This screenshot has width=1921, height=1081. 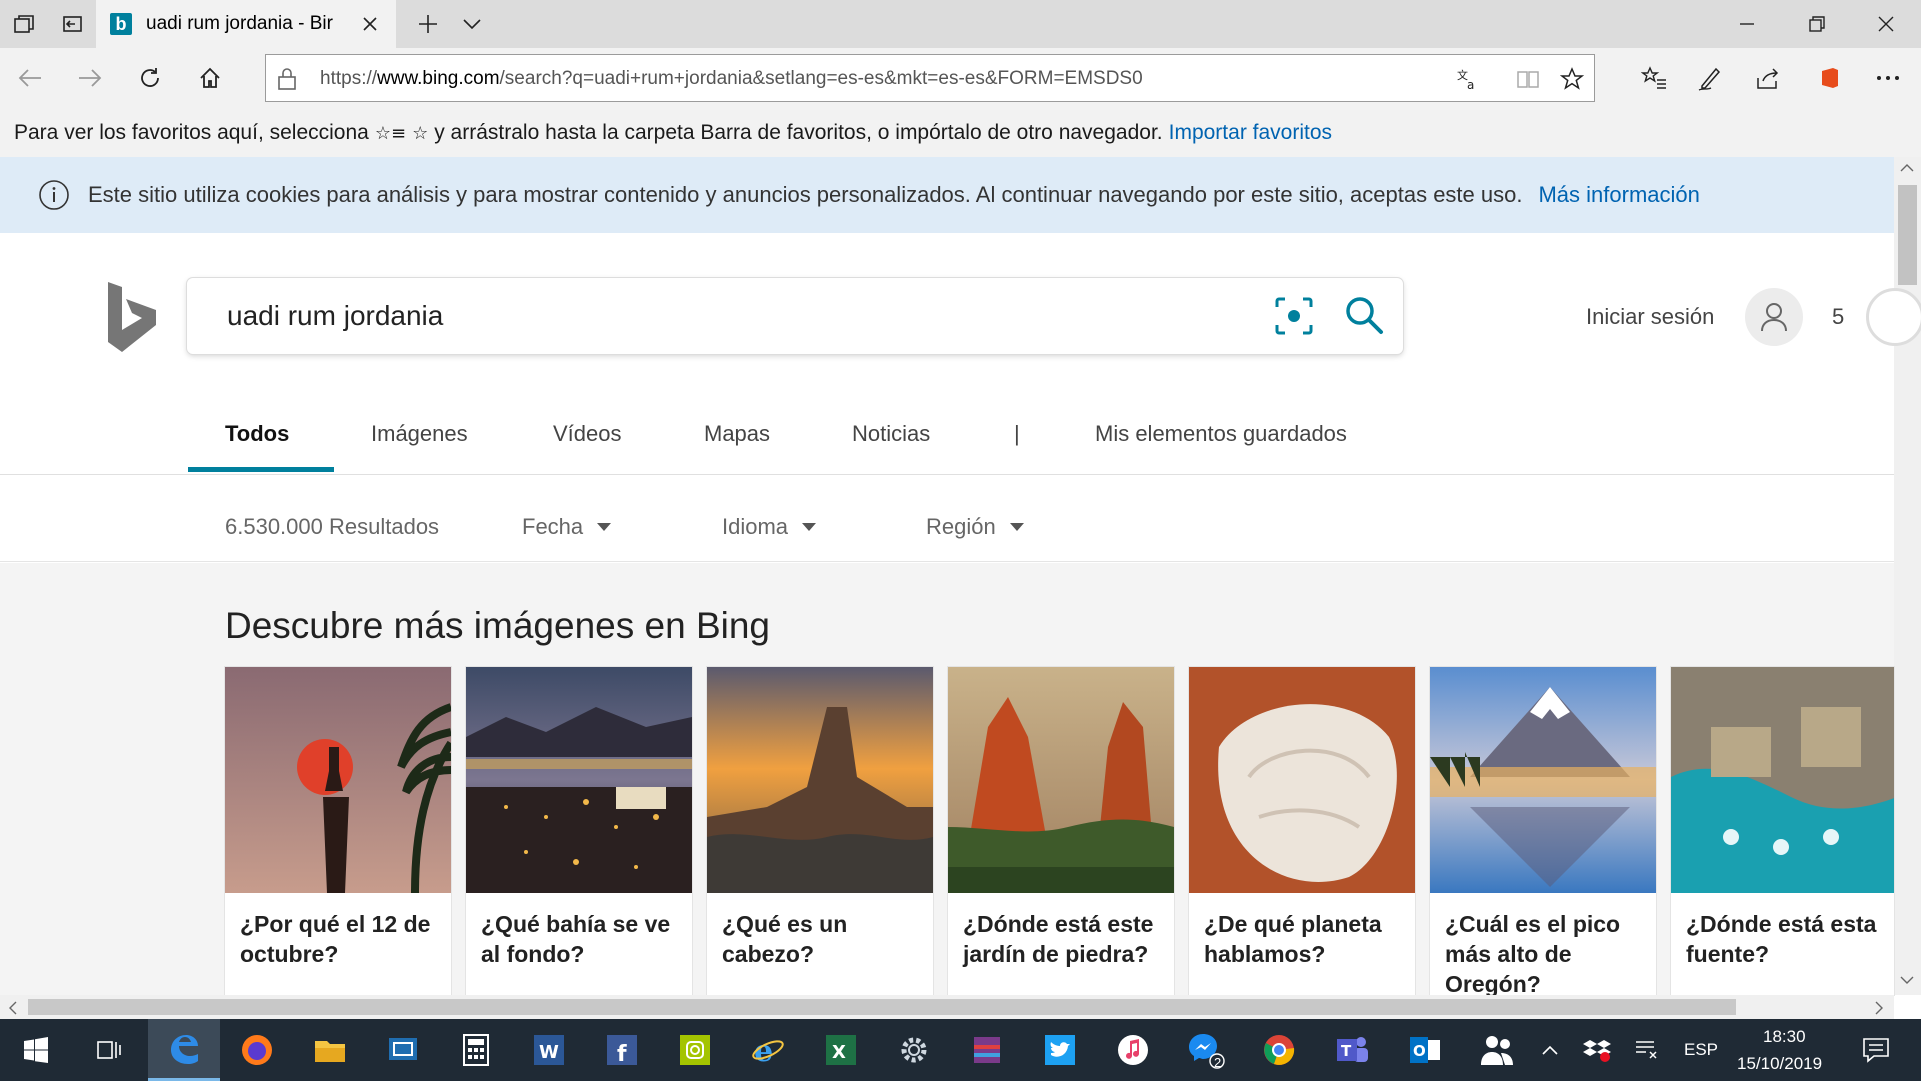 What do you see at coordinates (1550, 1050) in the screenshot?
I see `show-hidden-icons-chevron-icon` at bounding box center [1550, 1050].